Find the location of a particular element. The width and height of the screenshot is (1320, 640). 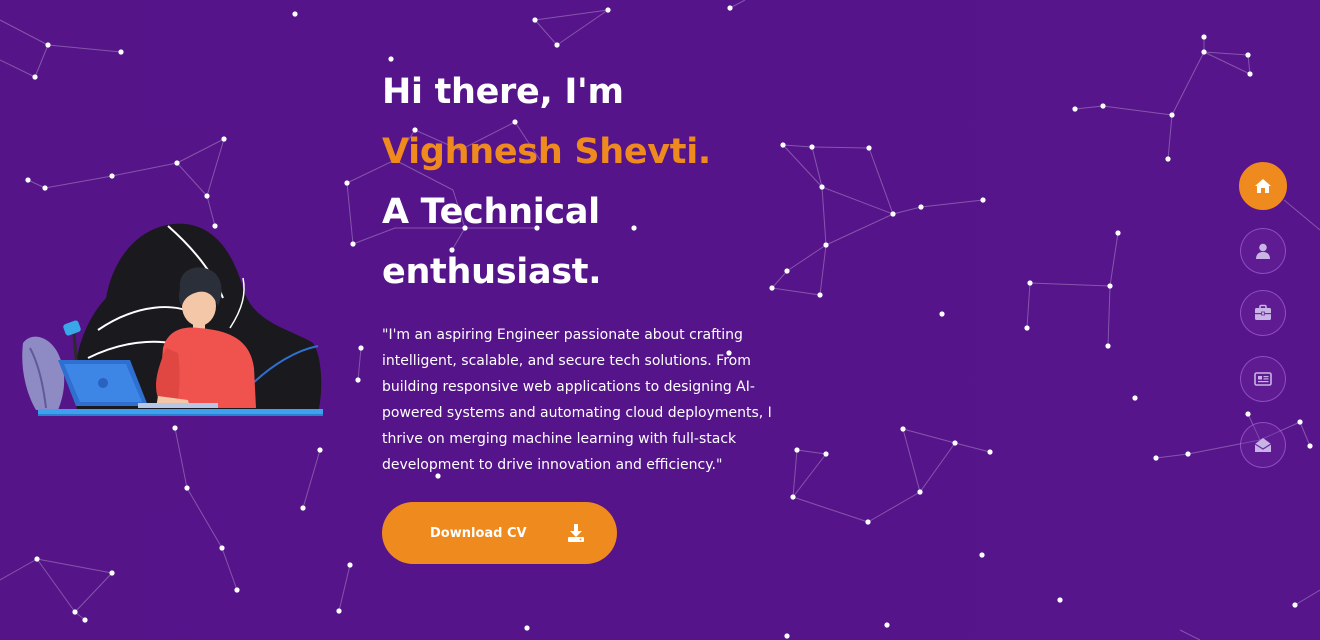

envelope-open-icon is located at coordinates (1263, 445).